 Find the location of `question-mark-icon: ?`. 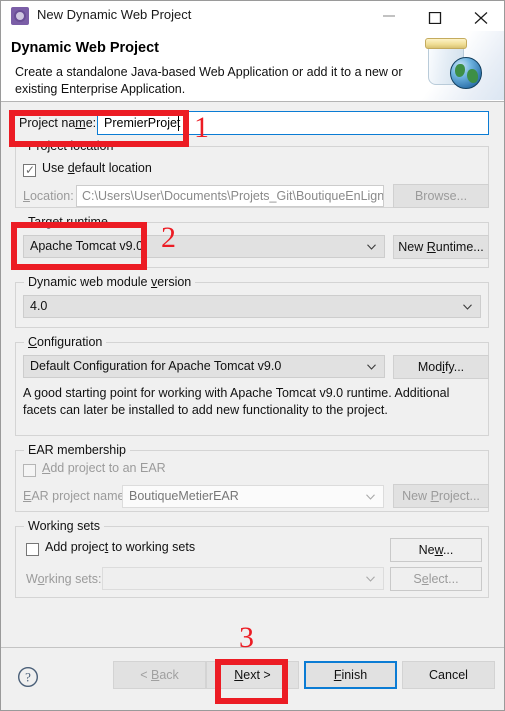

question-mark-icon: ? is located at coordinates (28, 677).